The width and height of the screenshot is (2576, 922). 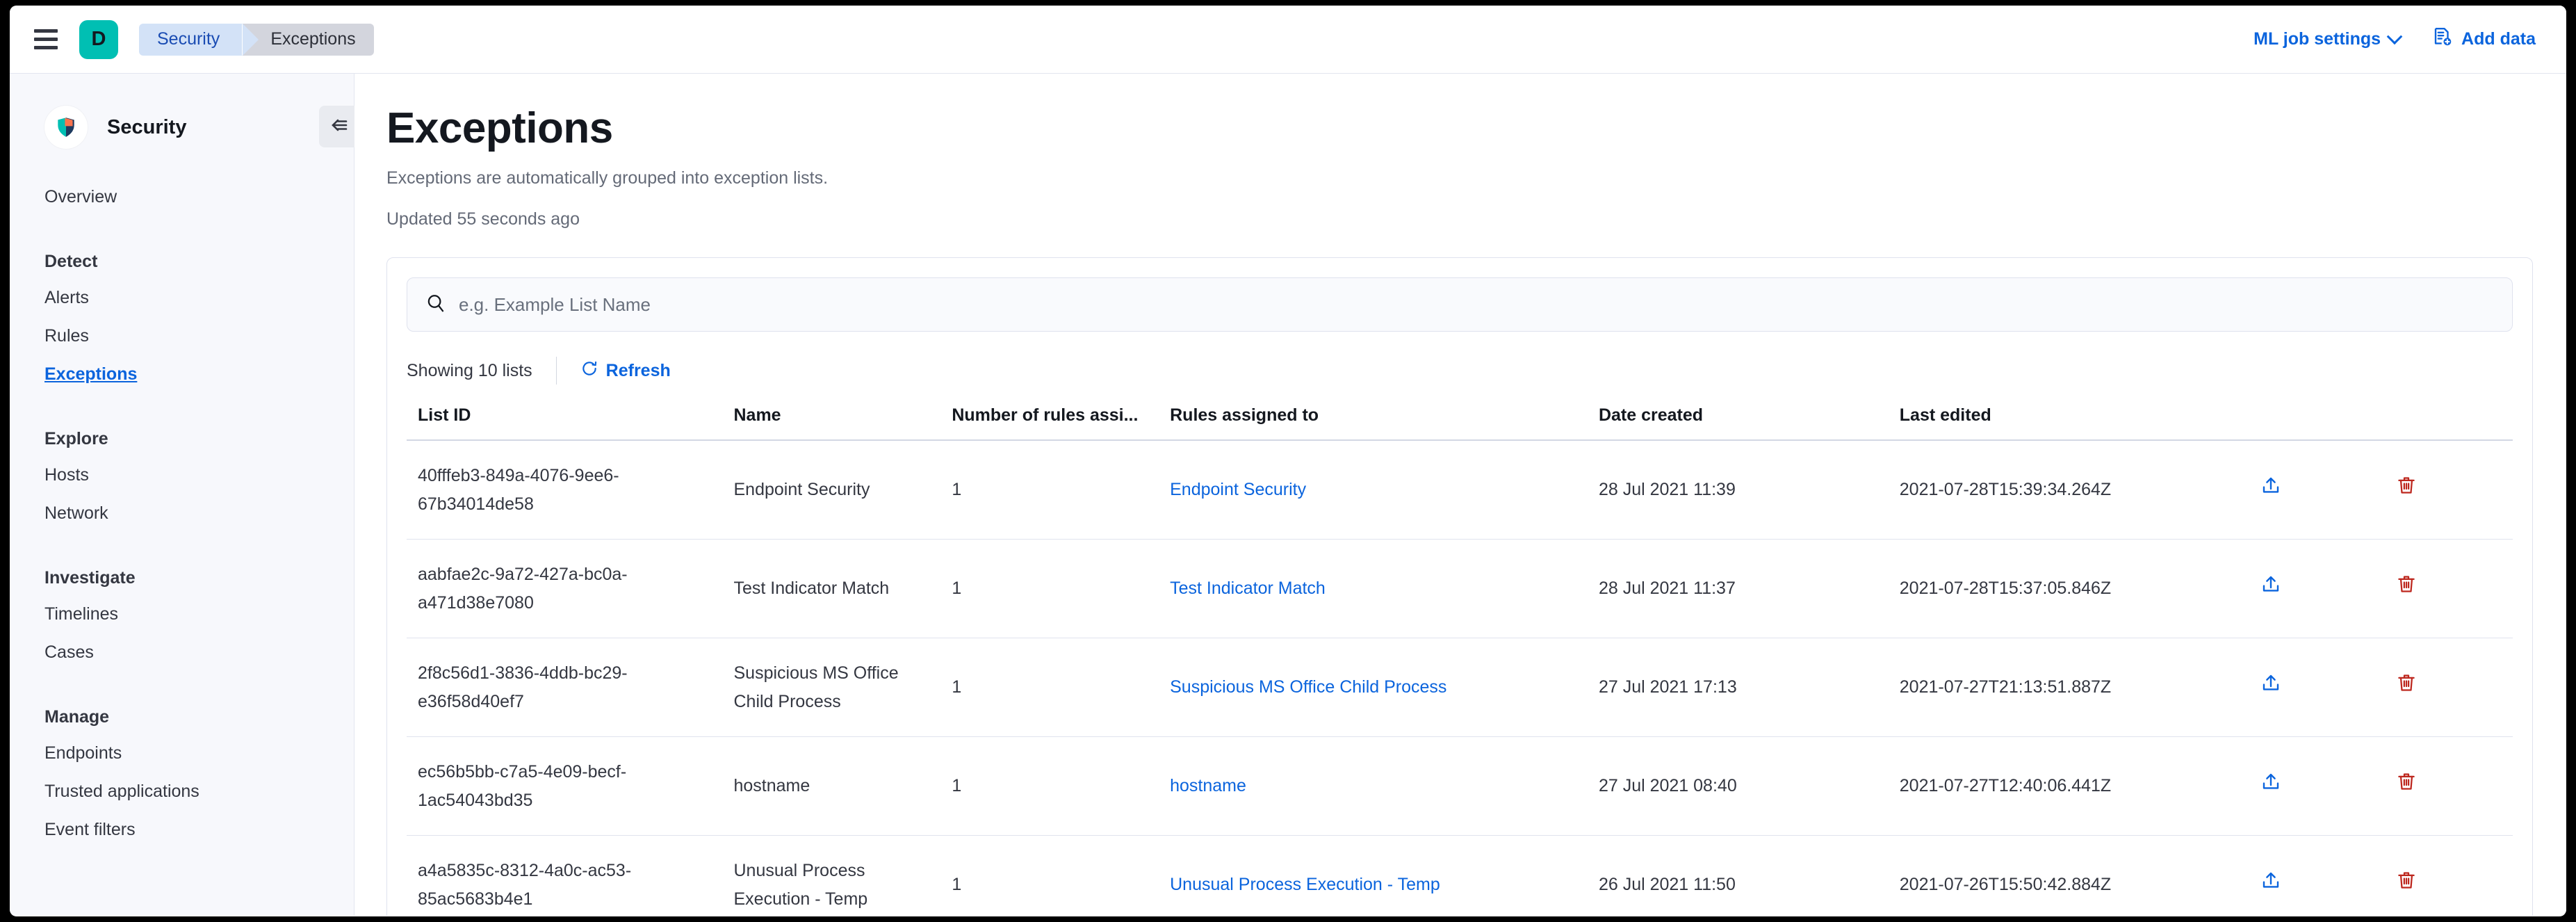 What do you see at coordinates (182, 753) in the screenshot?
I see `sidebar-item-endpoints: Endpoints` at bounding box center [182, 753].